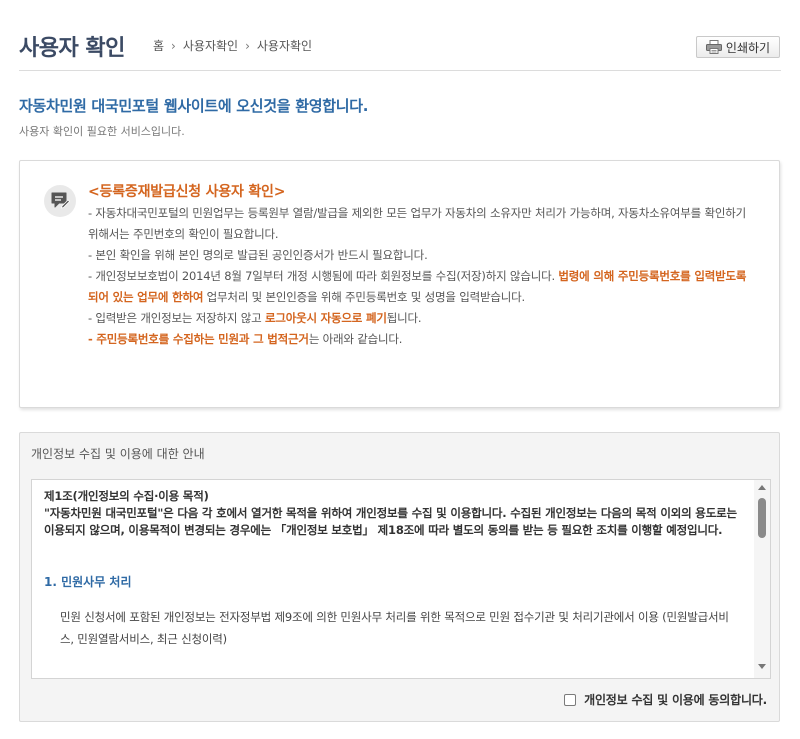 The height and width of the screenshot is (739, 800). I want to click on notice-highlight: - 주민등록번호를 수집하는 민원과 그 법적근거, so click(198, 339).